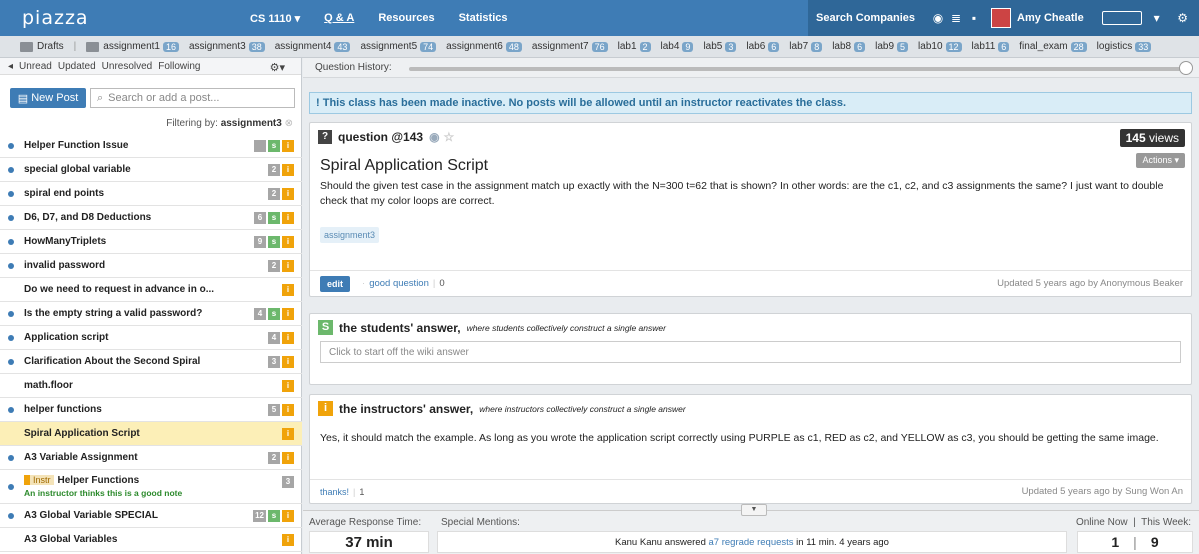  Describe the element at coordinates (151, 516) in the screenshot. I see `post-item: A3 Global Variable SPECIAL 12 s i` at that location.